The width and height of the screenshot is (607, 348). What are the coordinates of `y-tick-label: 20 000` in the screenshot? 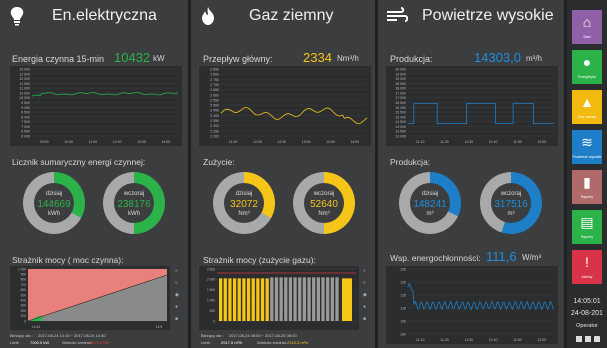 It's located at (400, 70).